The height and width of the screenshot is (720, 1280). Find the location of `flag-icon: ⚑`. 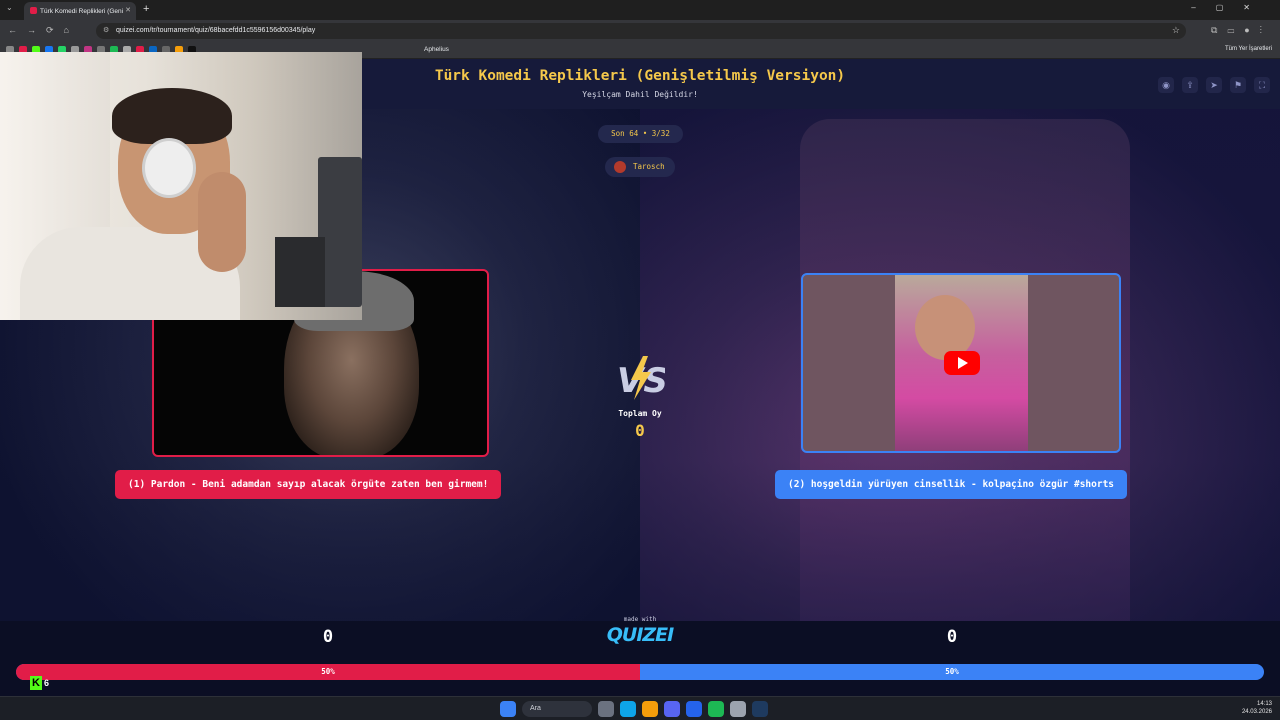

flag-icon: ⚑ is located at coordinates (1238, 85).